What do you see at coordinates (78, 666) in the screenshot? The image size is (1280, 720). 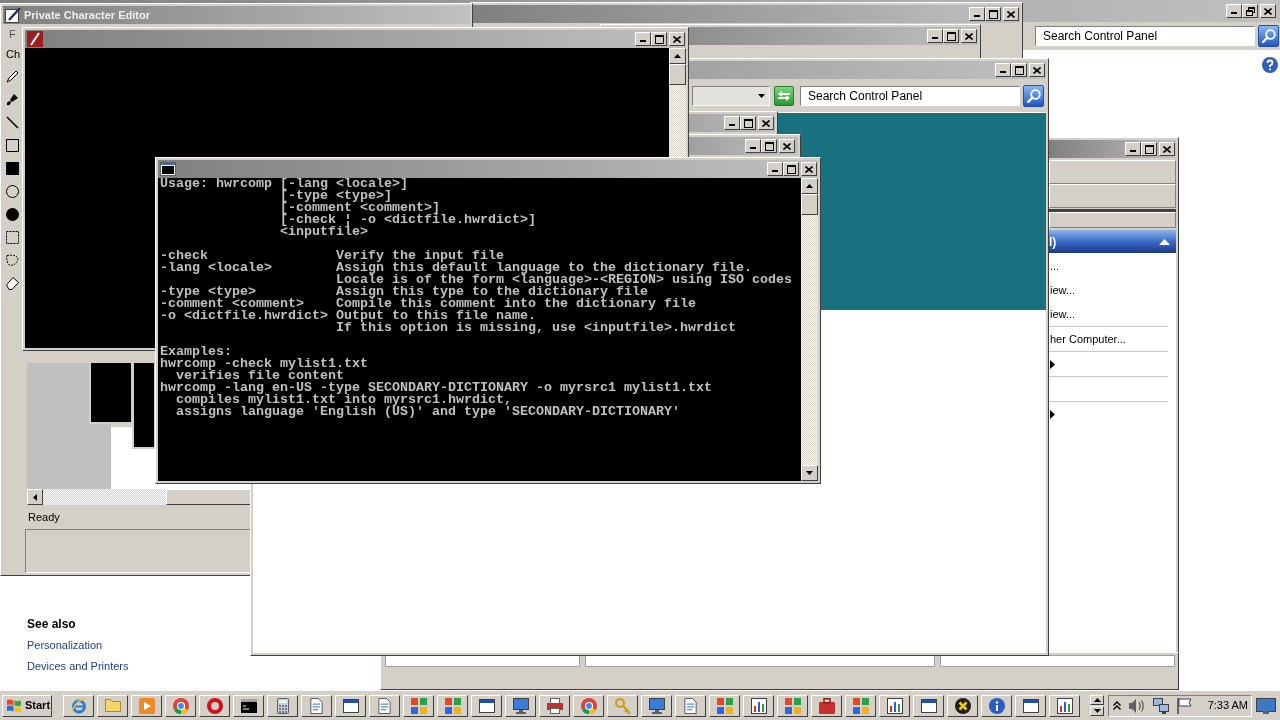 I see `link: Devices and Printers` at bounding box center [78, 666].